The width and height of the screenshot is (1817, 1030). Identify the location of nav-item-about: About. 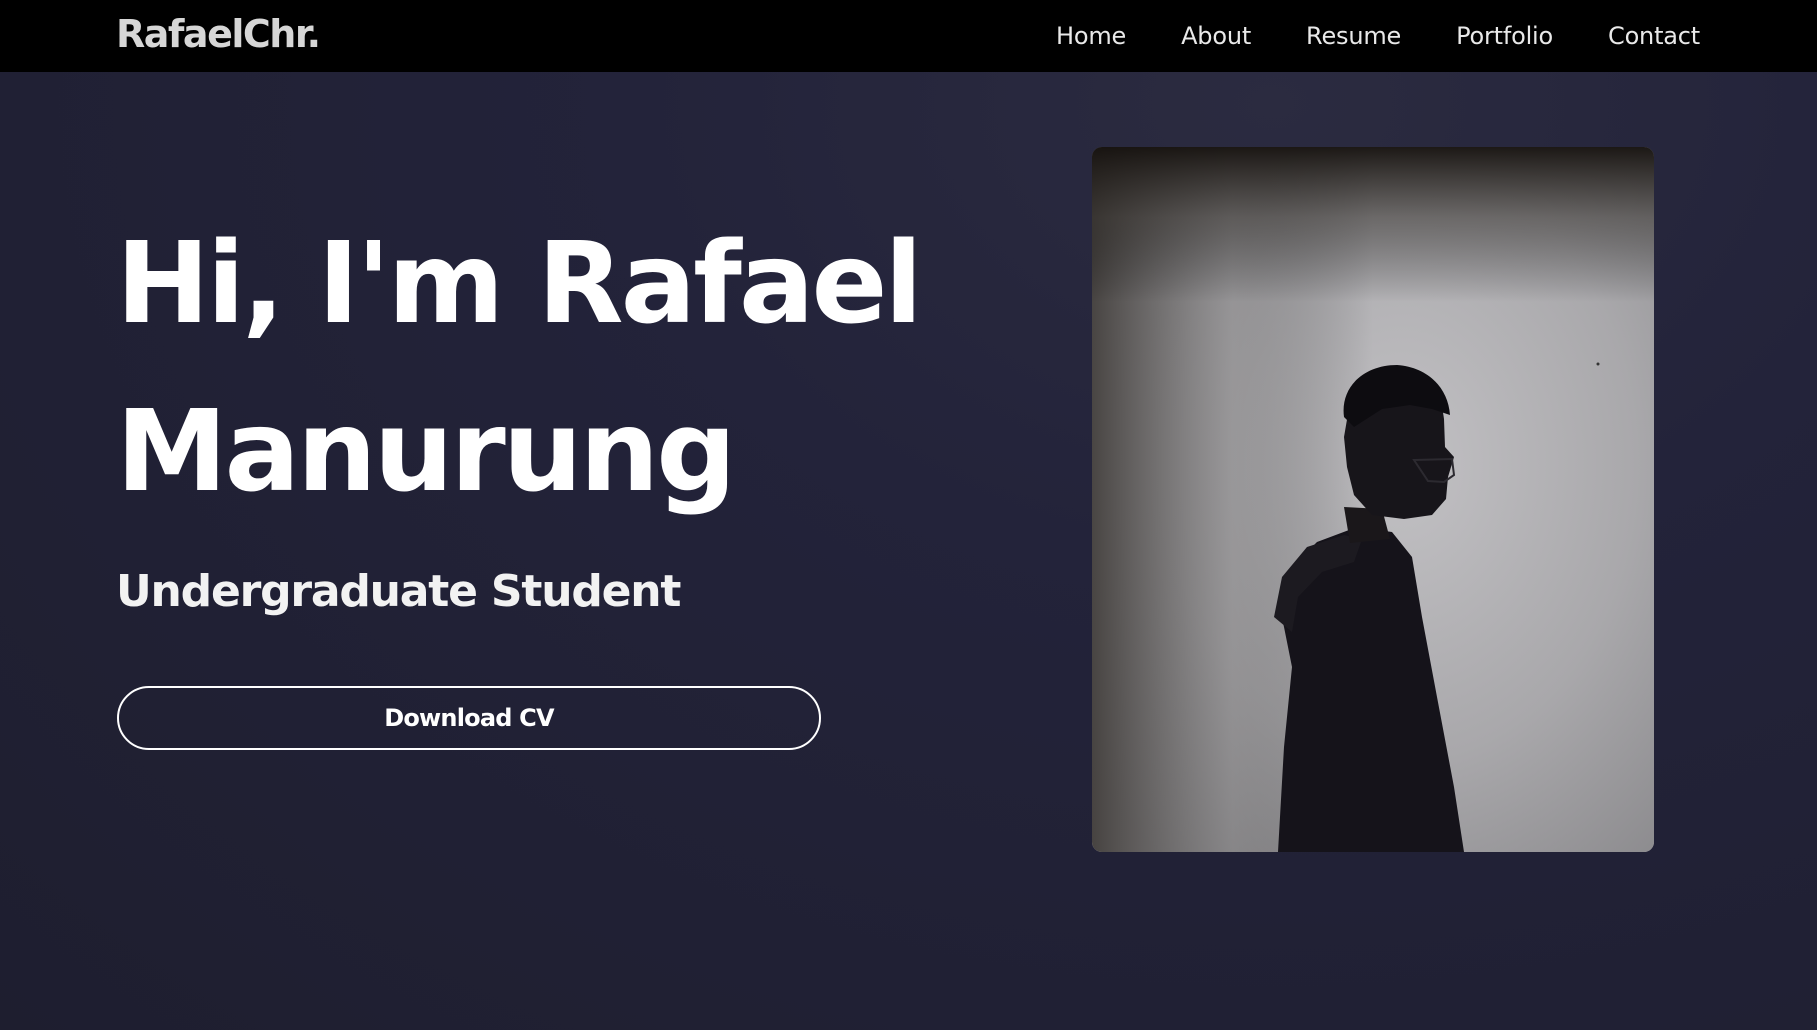
(1216, 36).